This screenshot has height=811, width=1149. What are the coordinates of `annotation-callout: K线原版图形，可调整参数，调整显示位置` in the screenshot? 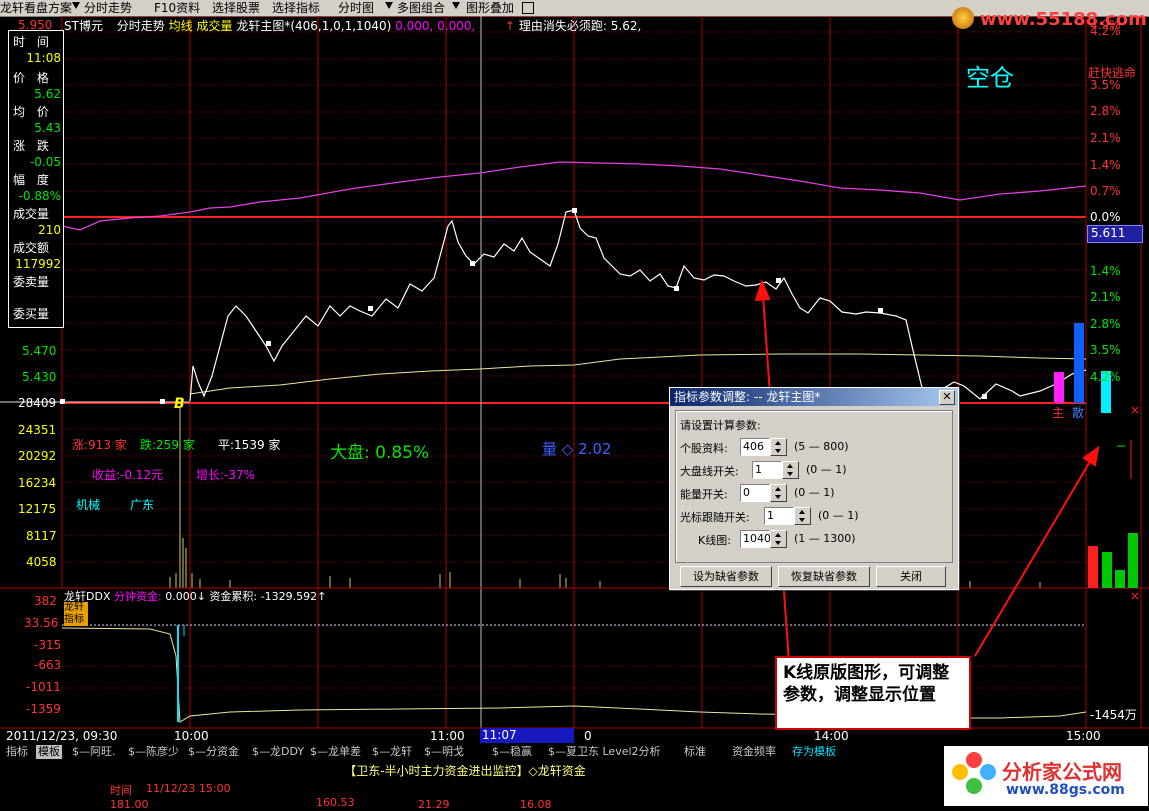 It's located at (873, 693).